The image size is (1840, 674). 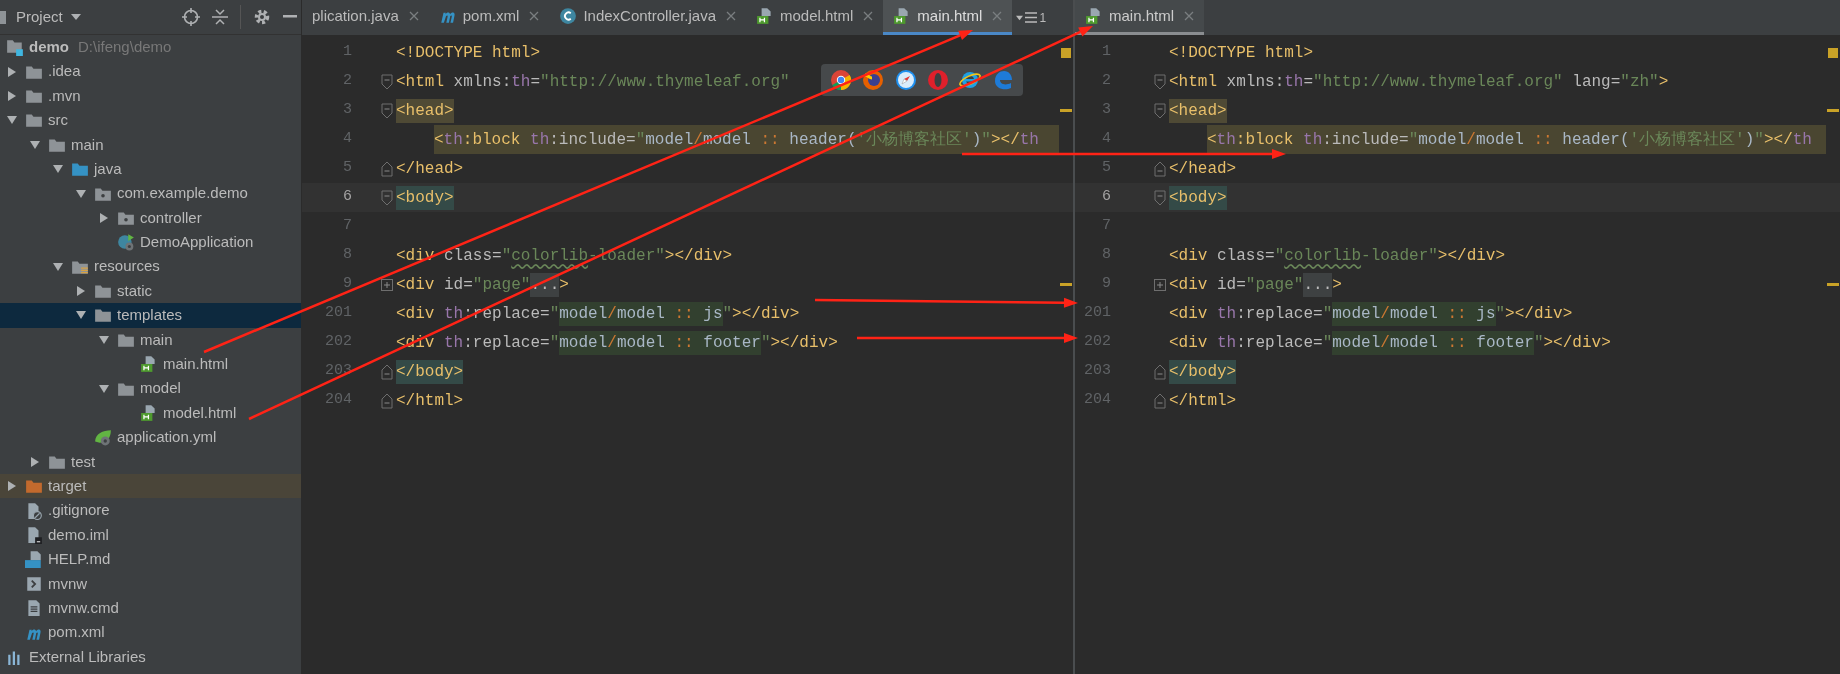 I want to click on tree-item: demo D:\ifeng\demo, so click(x=150, y=47).